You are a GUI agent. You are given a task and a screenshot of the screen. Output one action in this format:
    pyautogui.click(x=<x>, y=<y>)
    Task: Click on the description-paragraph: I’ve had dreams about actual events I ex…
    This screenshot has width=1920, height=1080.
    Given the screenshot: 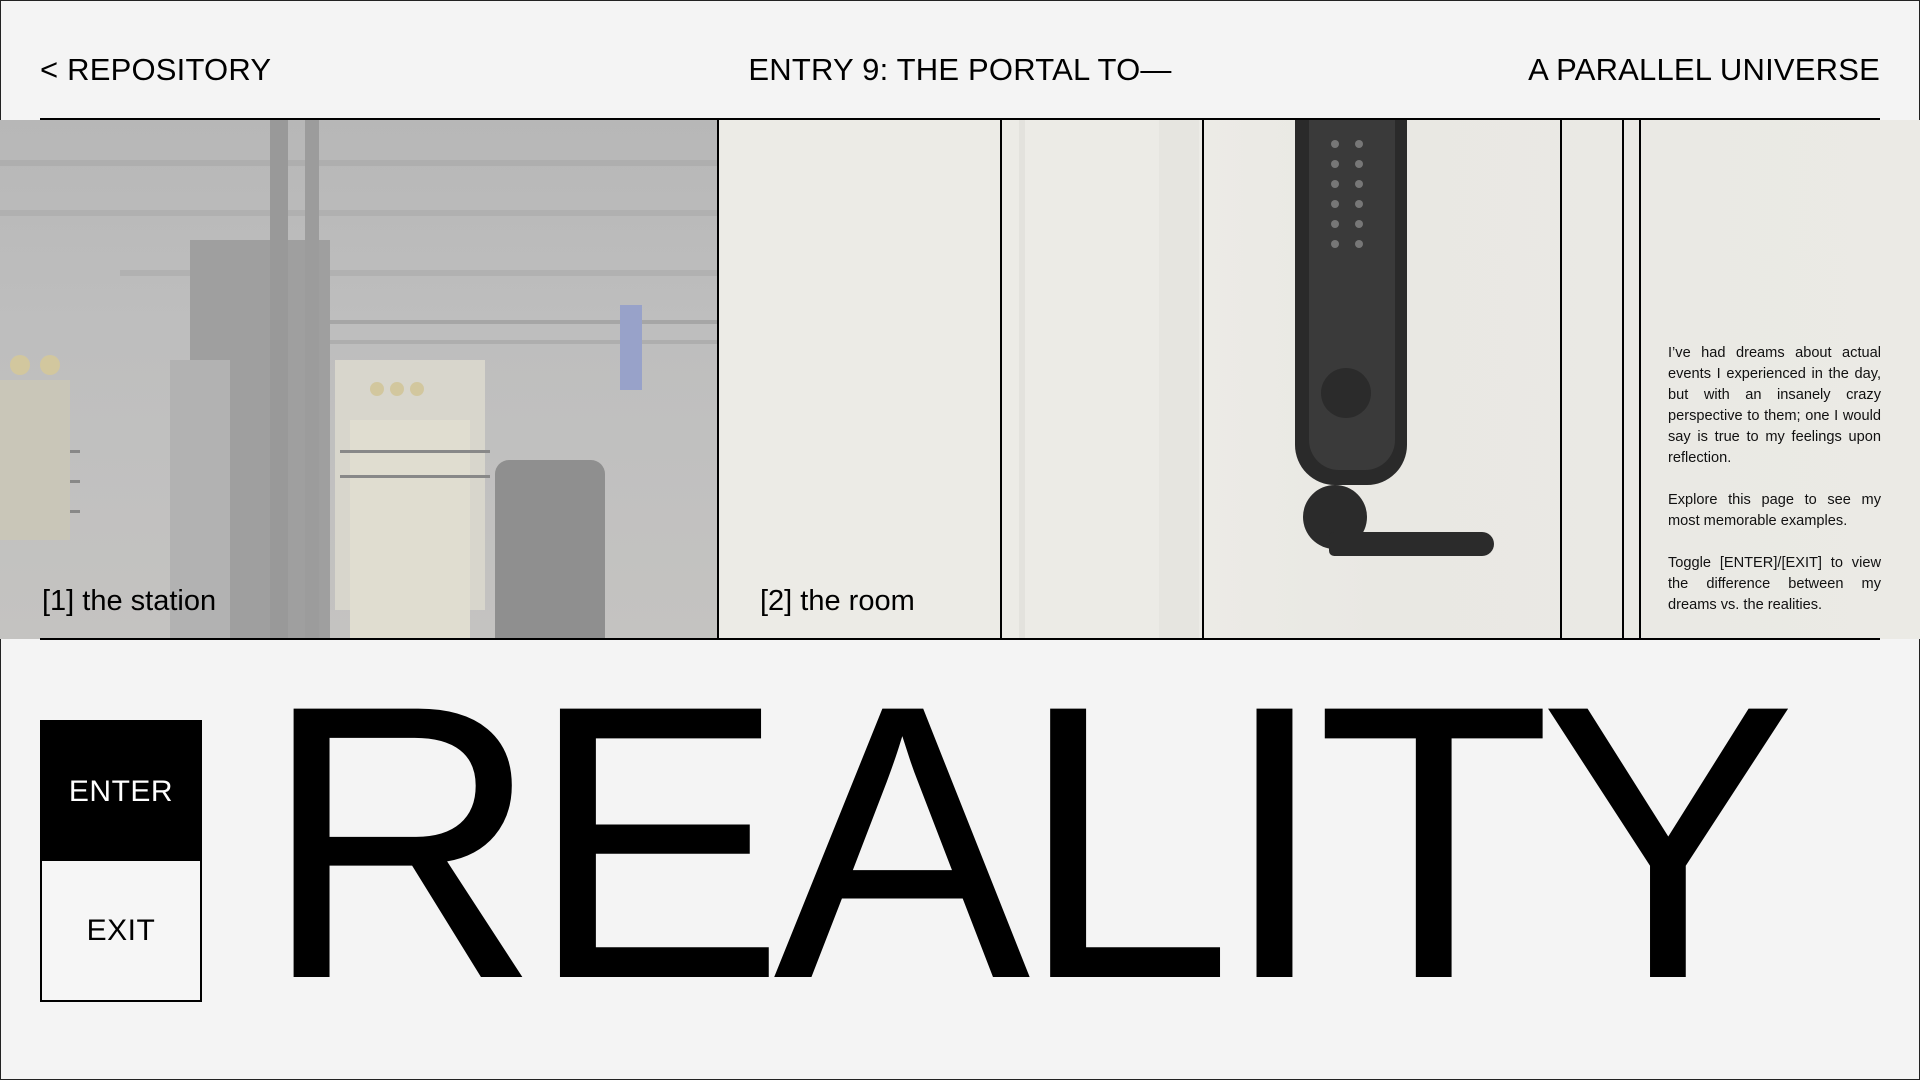 What is the action you would take?
    pyautogui.click(x=1774, y=405)
    